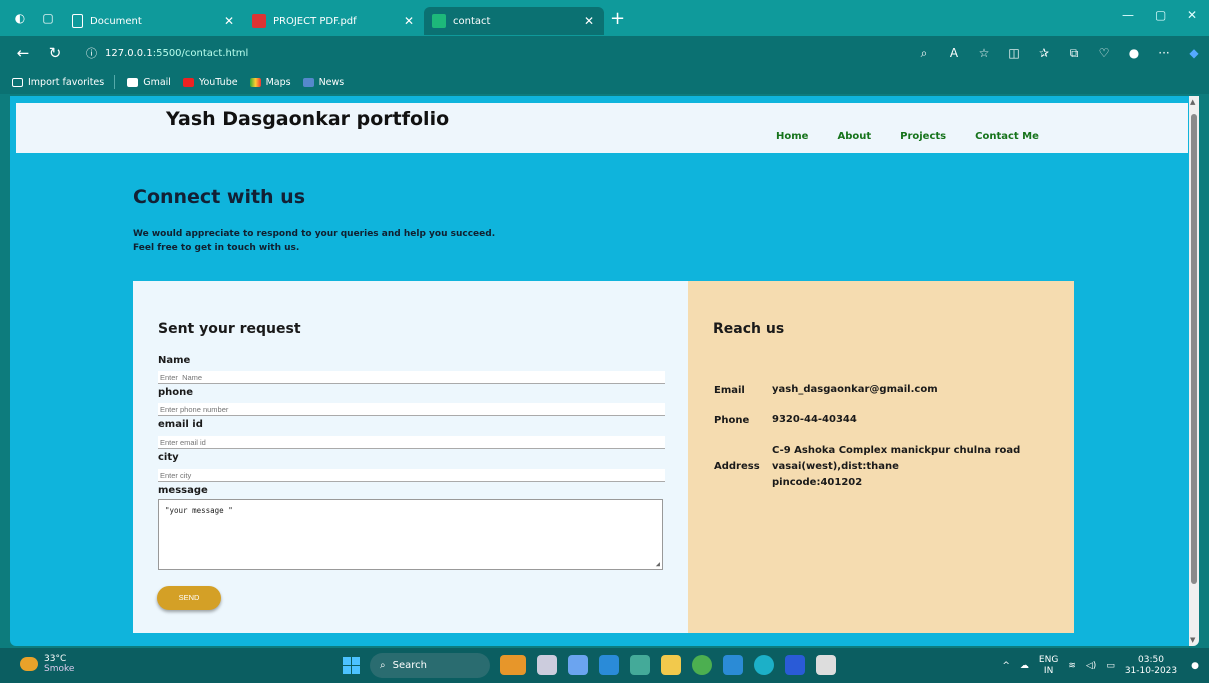 Image resolution: width=1209 pixels, height=683 pixels. I want to click on language-indicator: ENG IN, so click(1048, 666).